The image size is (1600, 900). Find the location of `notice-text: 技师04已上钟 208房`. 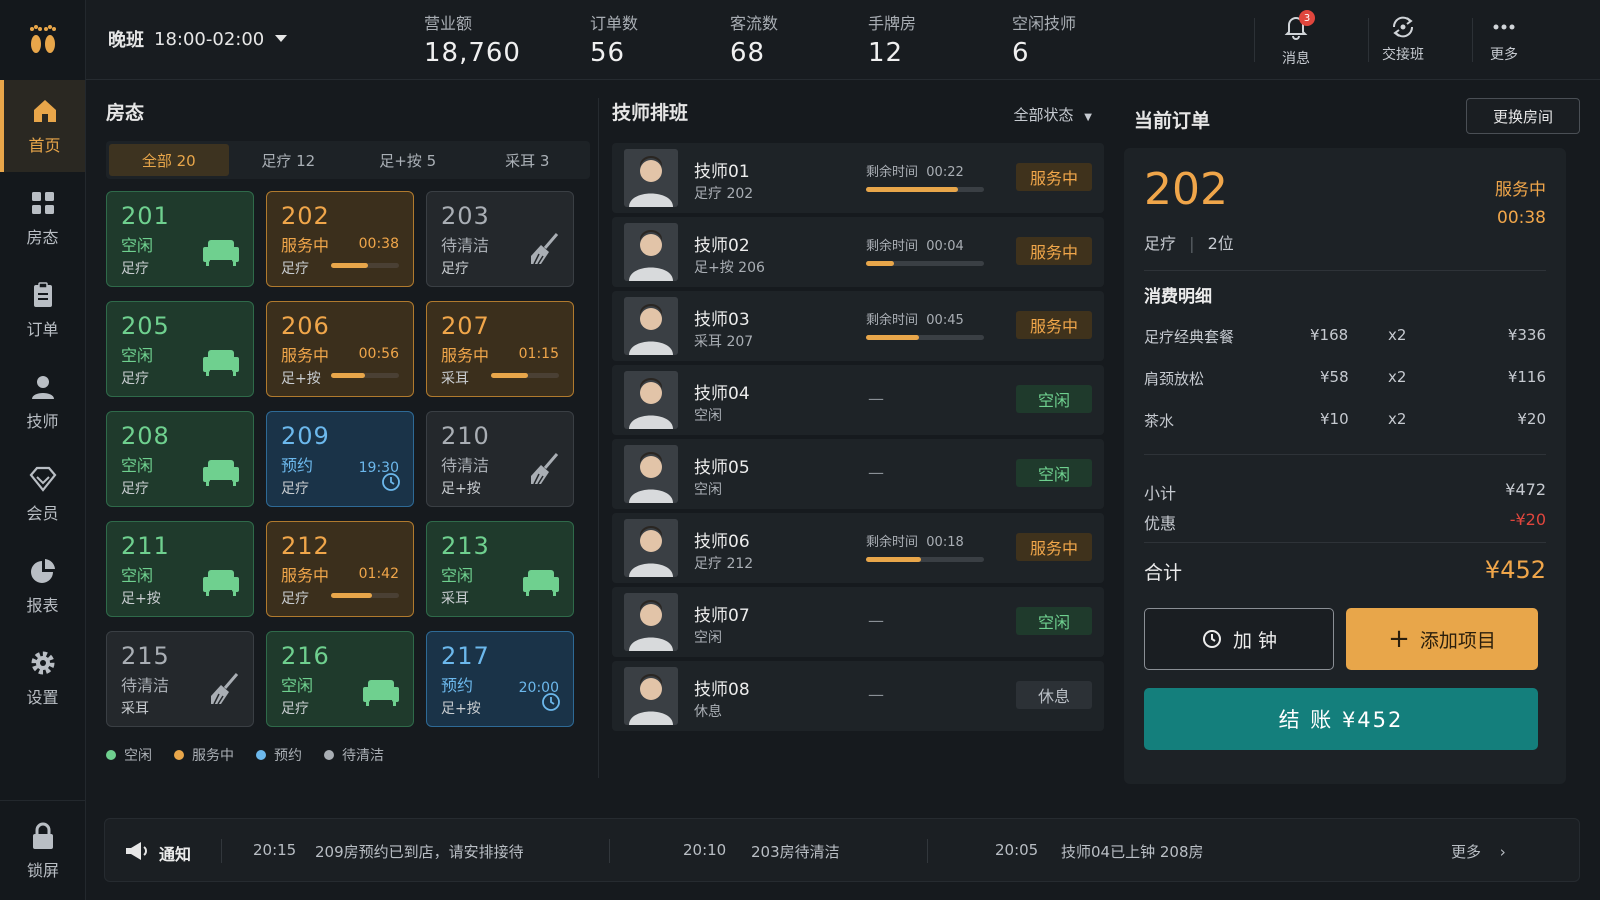

notice-text: 技师04已上钟 208房 is located at coordinates (1132, 851).